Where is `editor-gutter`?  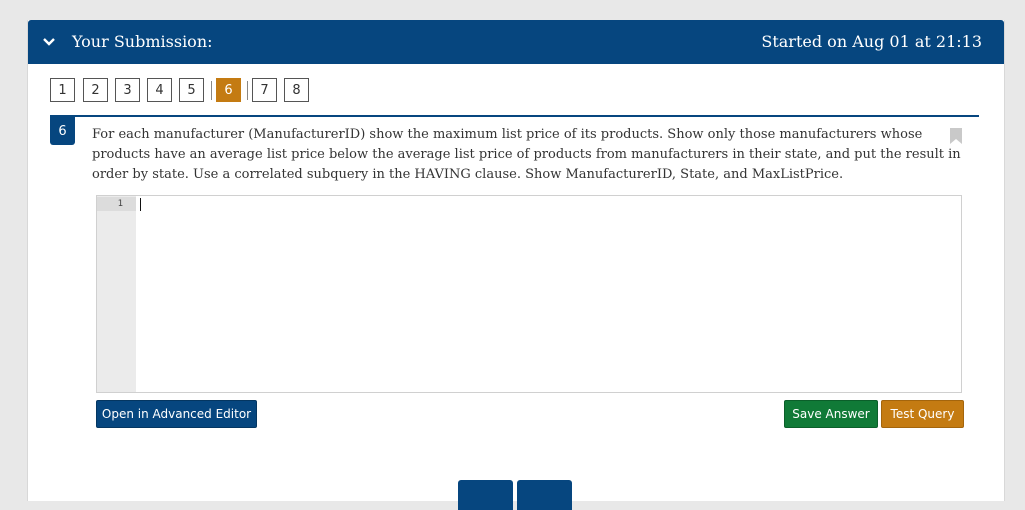
editor-gutter is located at coordinates (116, 294).